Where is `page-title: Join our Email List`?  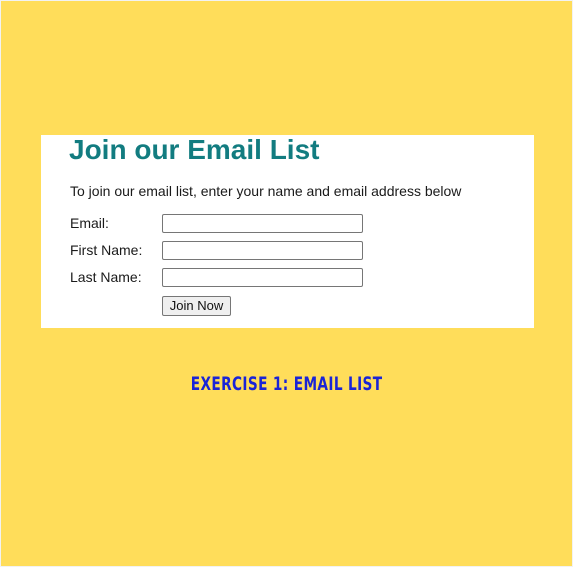
page-title: Join our Email List is located at coordinates (194, 149).